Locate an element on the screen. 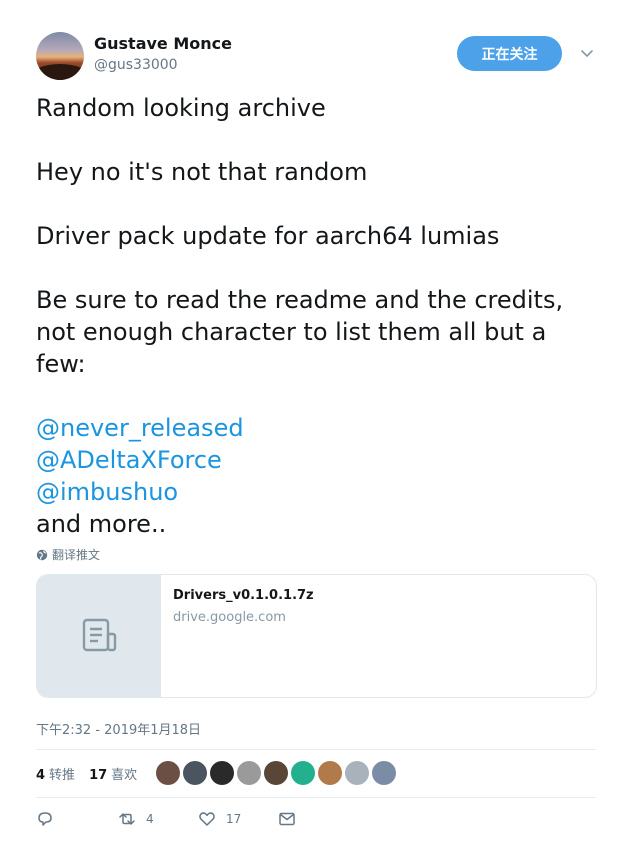  mention-link: @imbushuo is located at coordinates (107, 492).